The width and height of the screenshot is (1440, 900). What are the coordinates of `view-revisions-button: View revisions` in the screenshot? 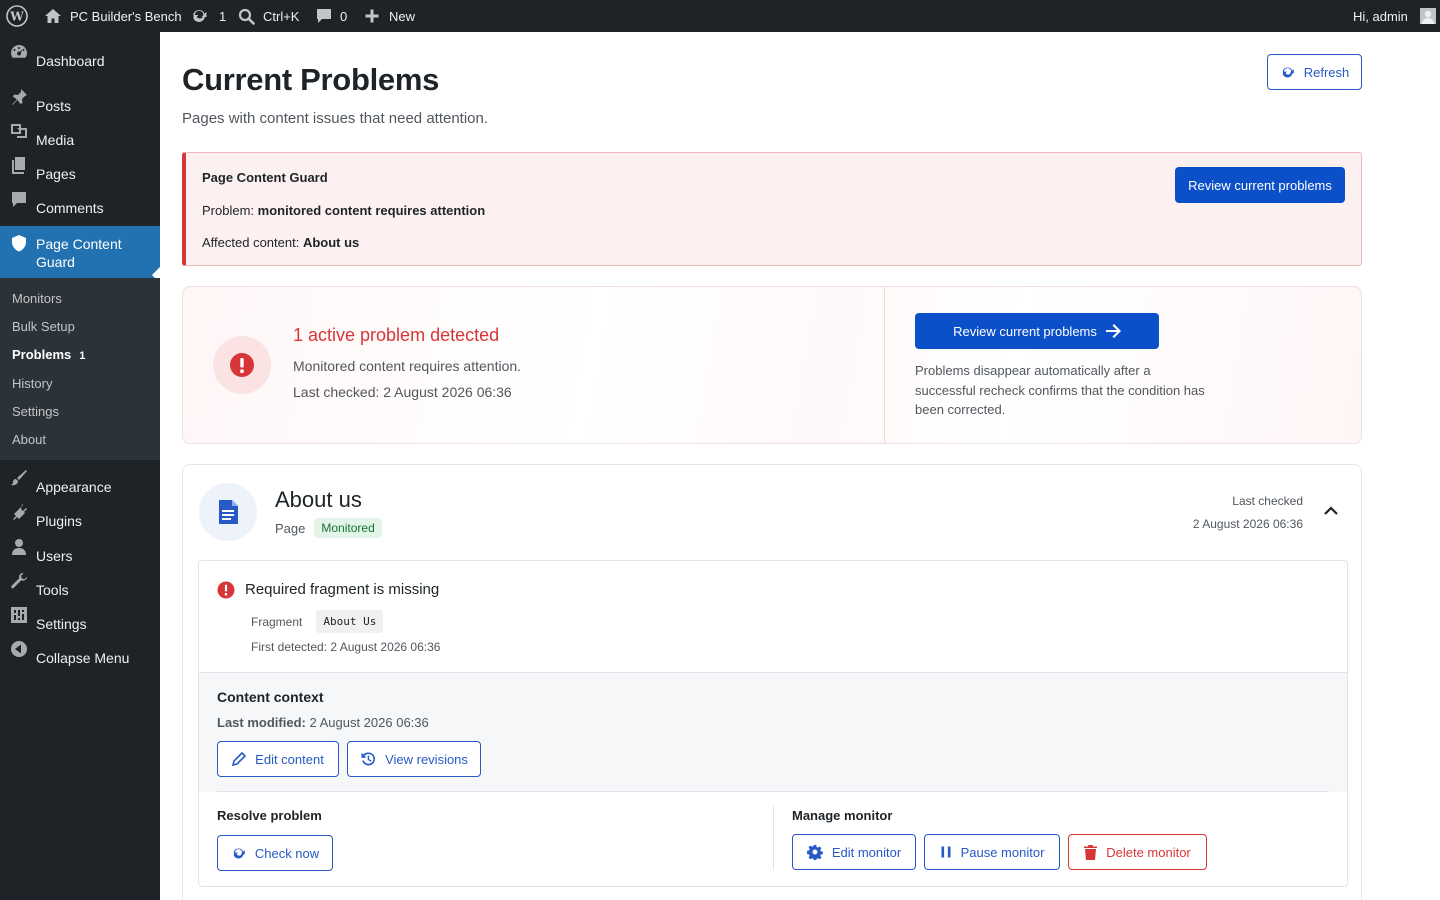 It's located at (414, 759).